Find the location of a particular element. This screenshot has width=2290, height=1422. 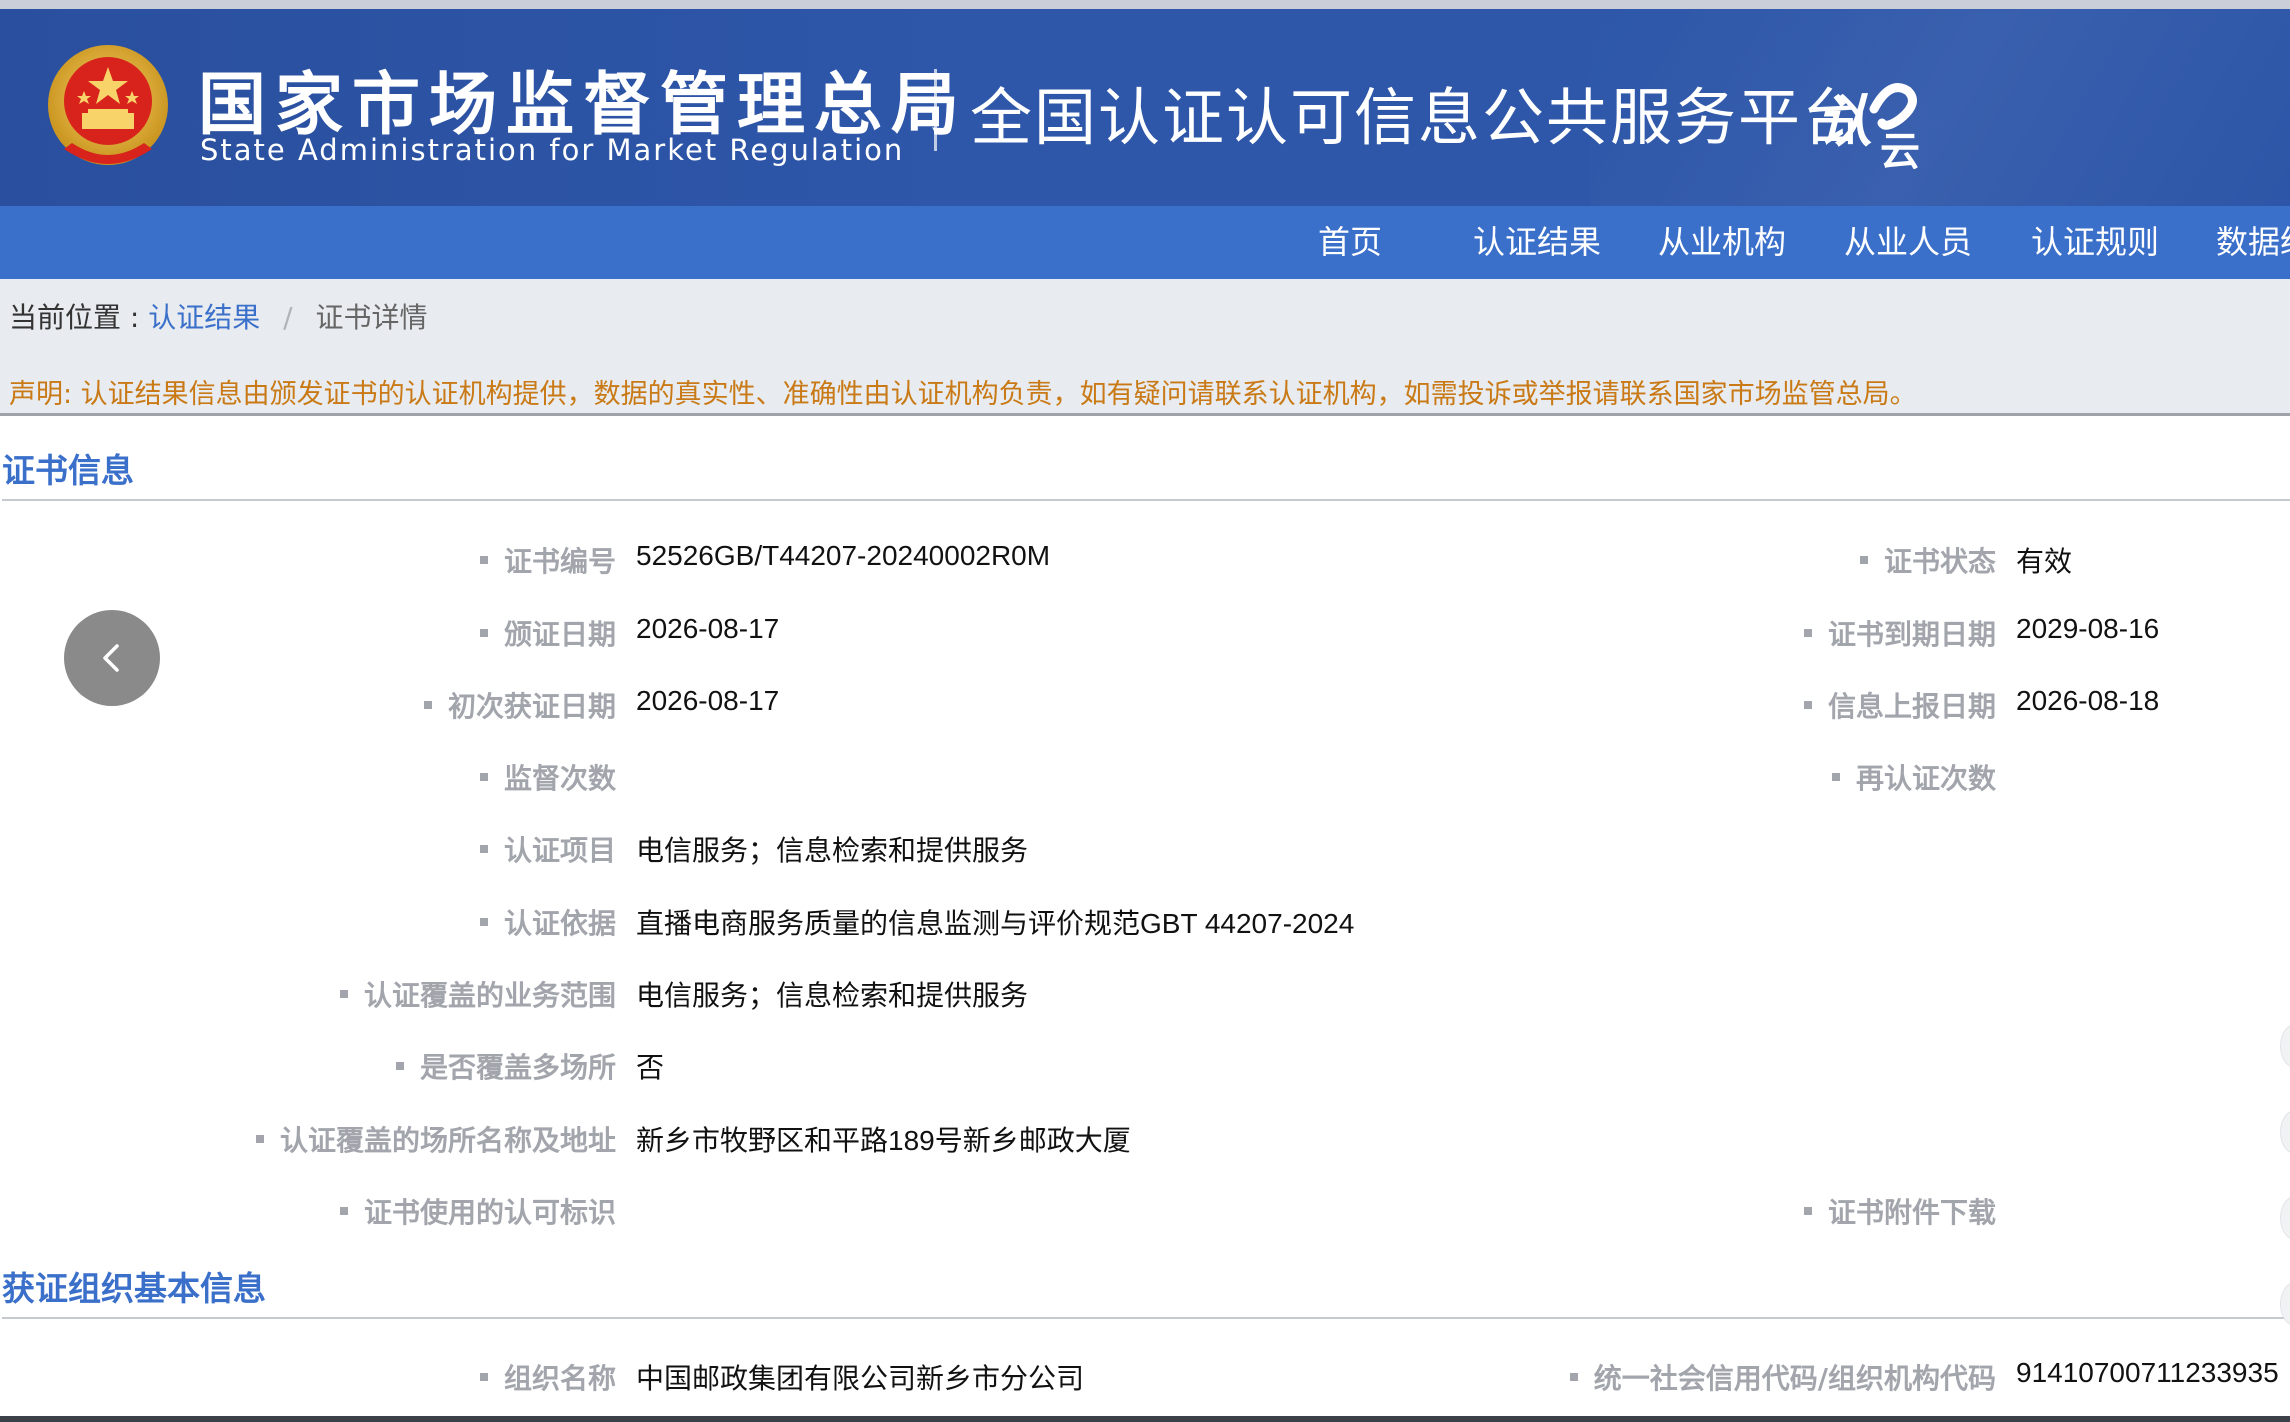

breadcrumb: 当前位置 : 认证结果 / 证书详情 is located at coordinates (218, 316).